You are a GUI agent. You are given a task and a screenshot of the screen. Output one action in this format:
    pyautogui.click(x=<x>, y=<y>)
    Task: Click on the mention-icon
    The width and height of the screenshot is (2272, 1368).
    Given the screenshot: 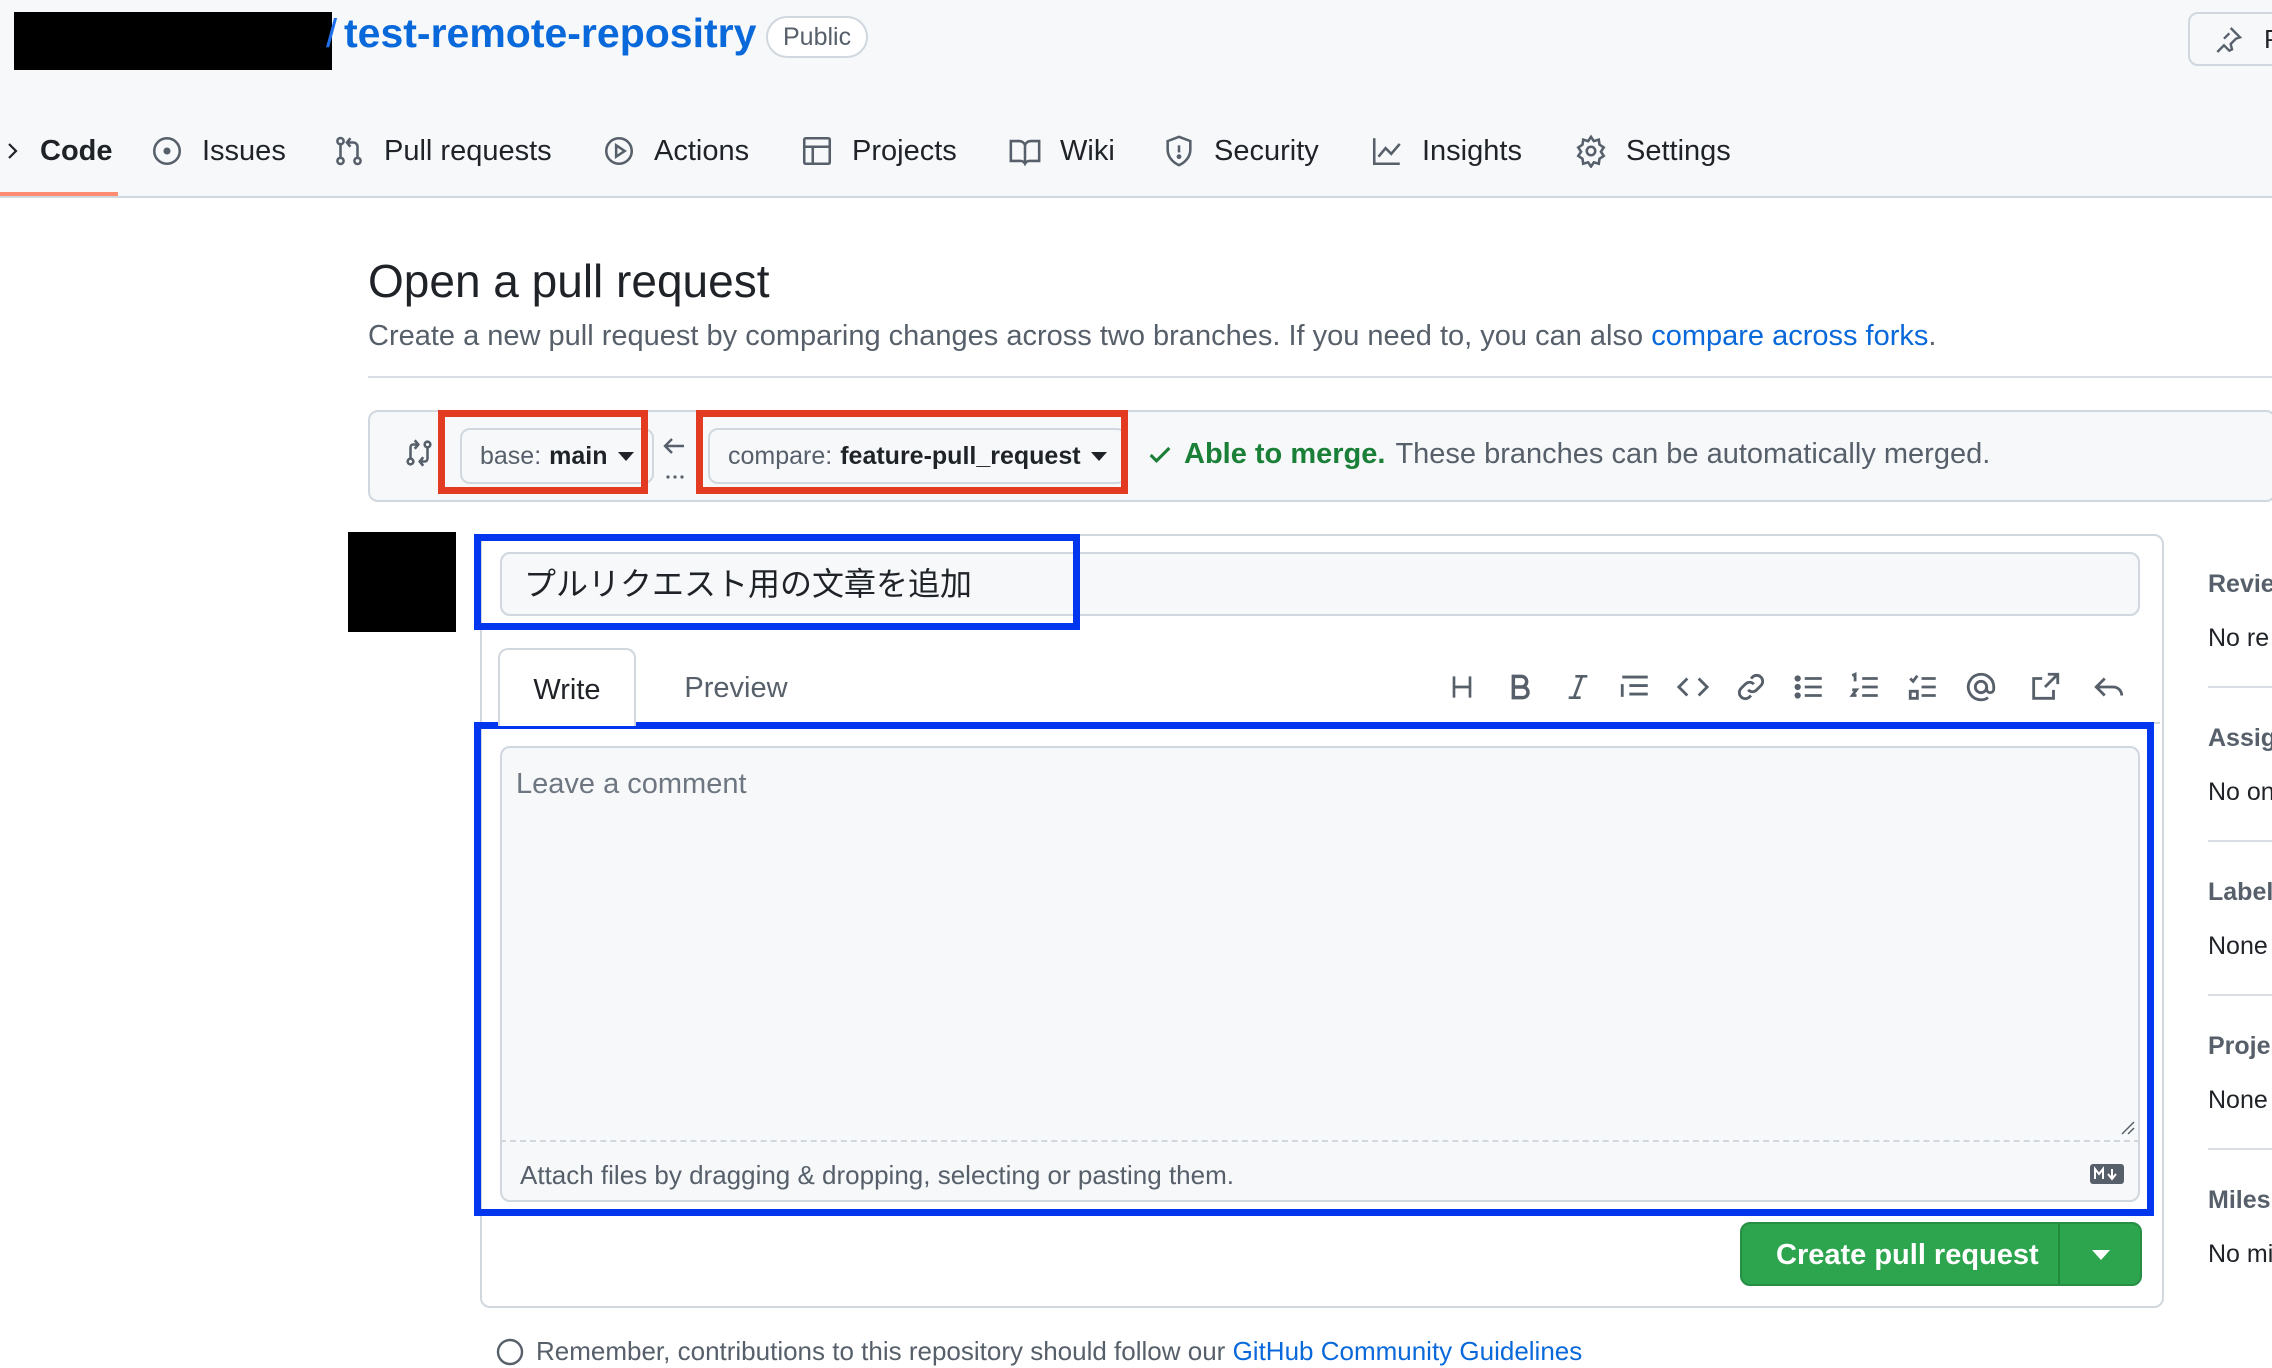 What is the action you would take?
    pyautogui.click(x=1981, y=687)
    